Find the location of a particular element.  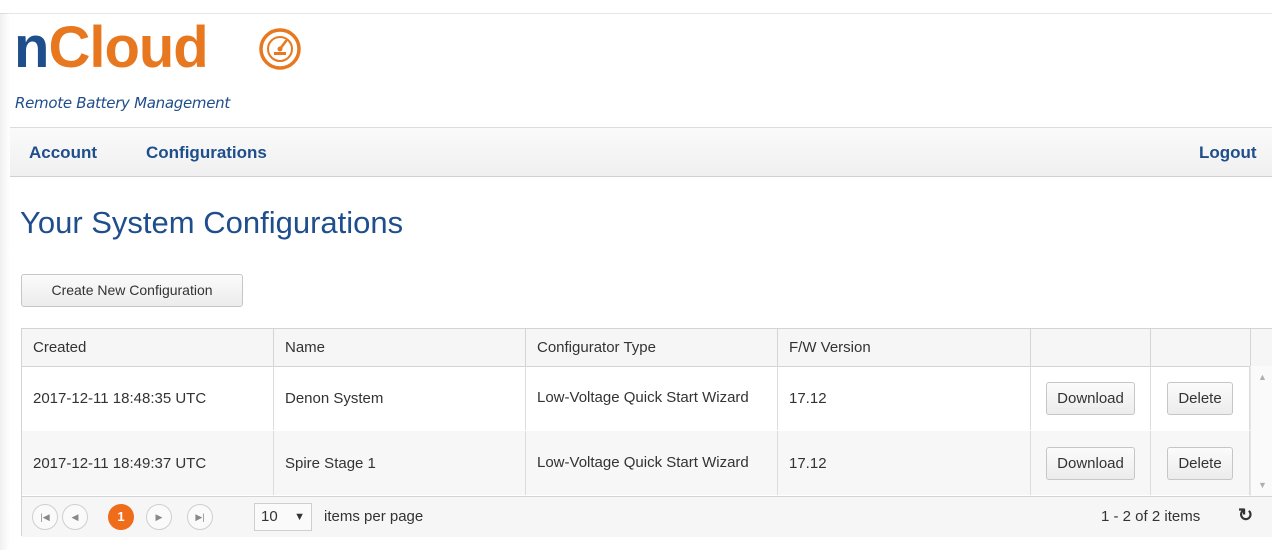

ncloud-logo: nCloud Remote Battery Management is located at coordinates (157, 63).